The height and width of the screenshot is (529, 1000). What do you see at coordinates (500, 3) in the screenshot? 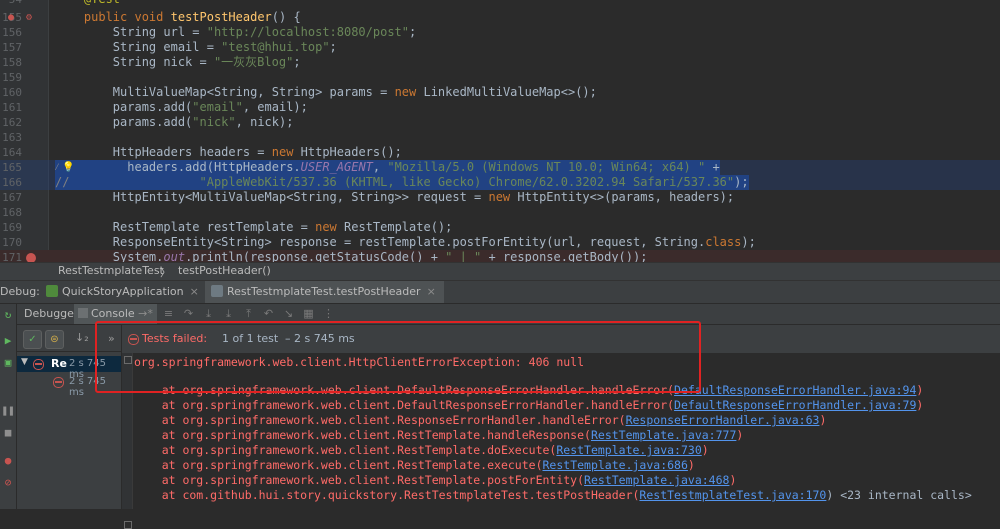
I see `code-line: 54 @Test` at bounding box center [500, 3].